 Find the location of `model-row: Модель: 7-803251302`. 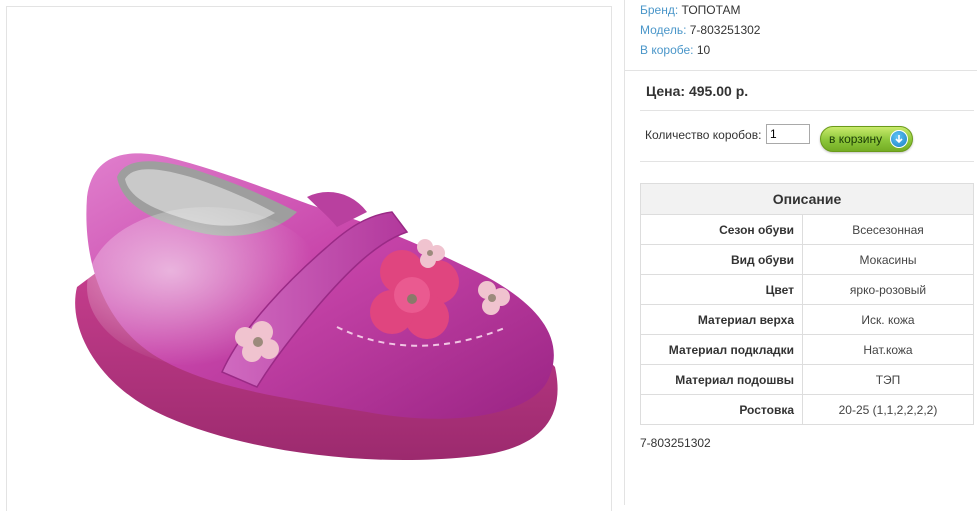

model-row: Модель: 7-803251302 is located at coordinates (700, 30).